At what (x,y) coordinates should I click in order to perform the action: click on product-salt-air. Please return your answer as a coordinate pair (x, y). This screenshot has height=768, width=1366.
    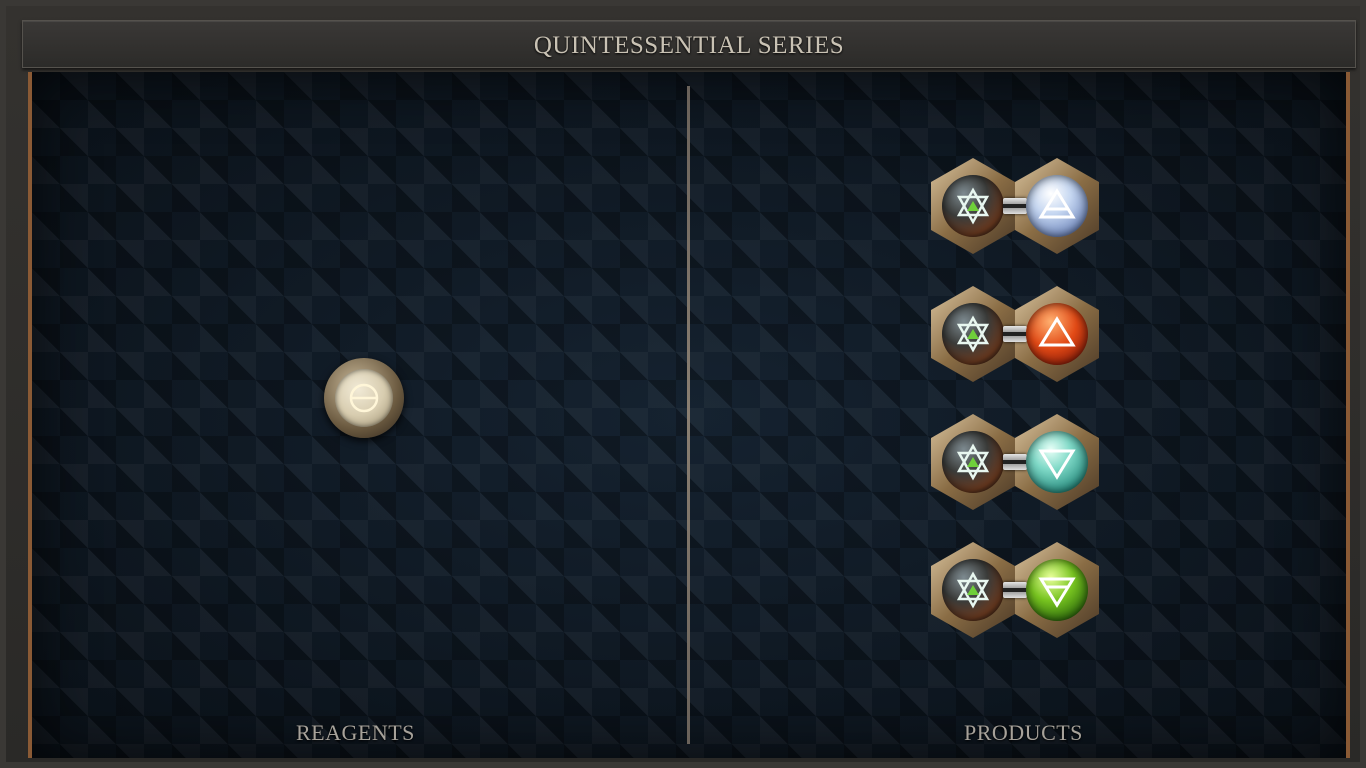
    Looking at the image, I should click on (1015, 206).